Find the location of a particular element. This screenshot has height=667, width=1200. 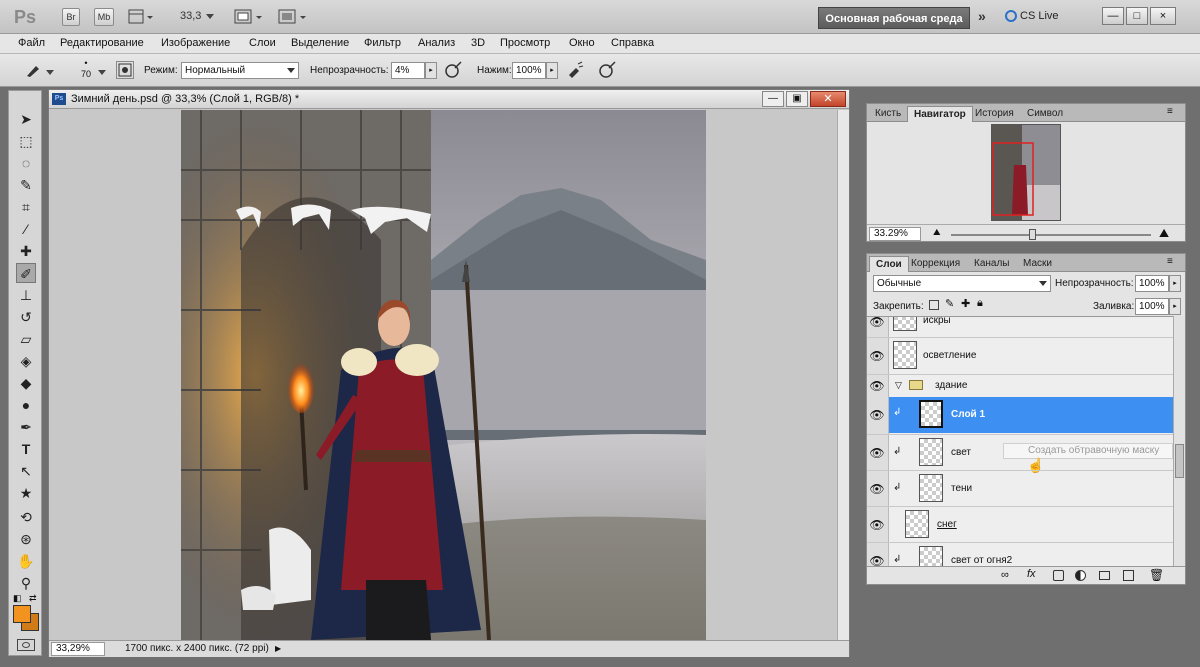

extras-menu-button is located at coordinates (141, 17).